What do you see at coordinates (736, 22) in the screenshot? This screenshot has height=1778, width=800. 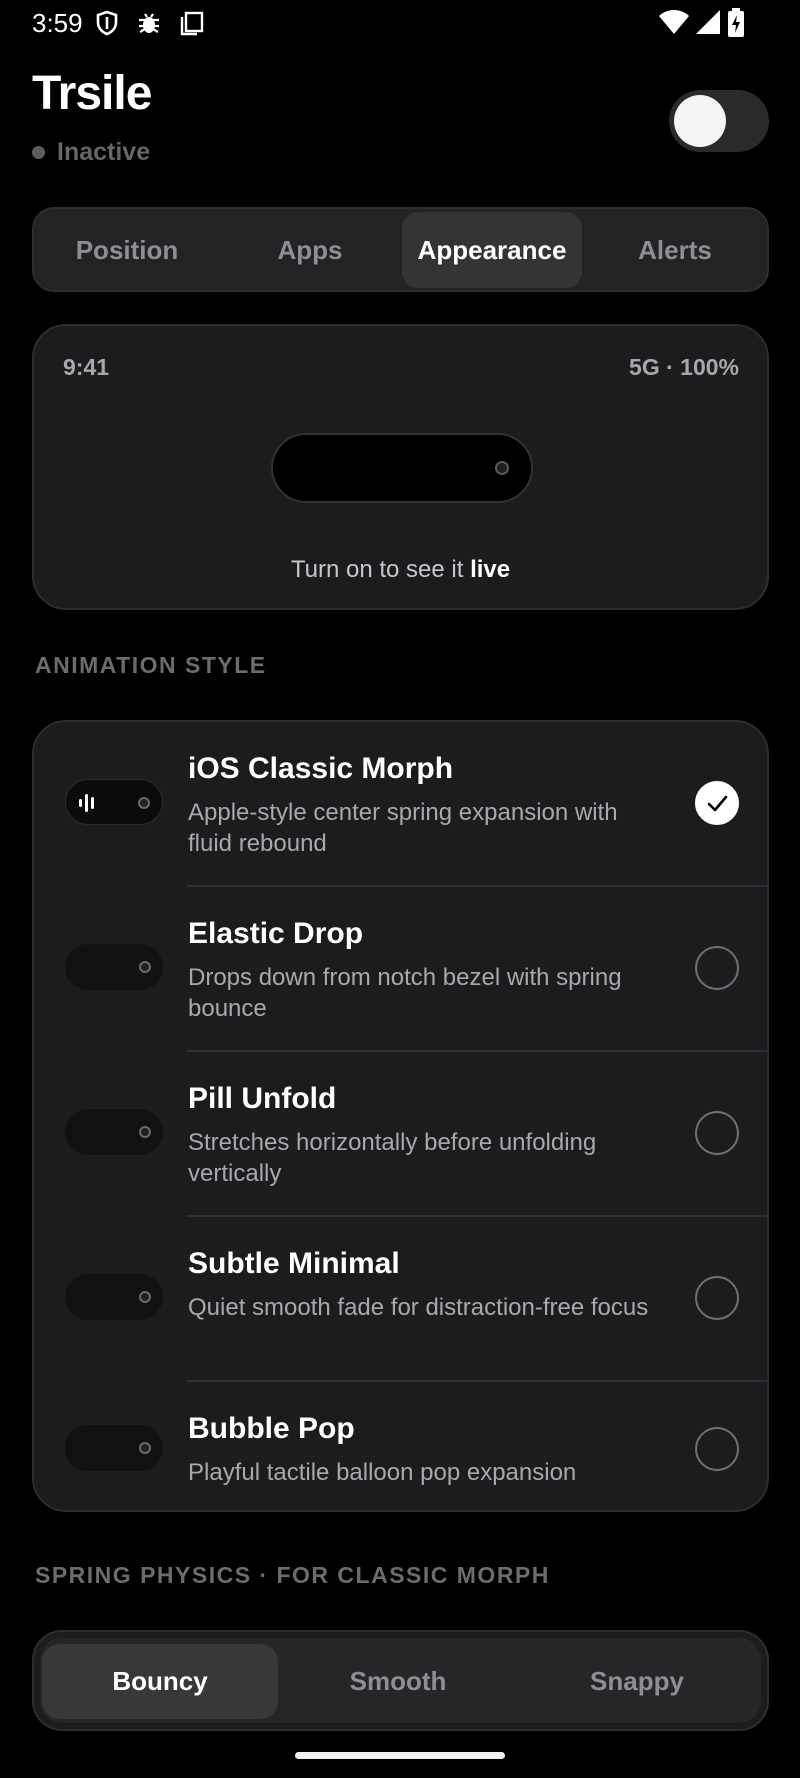 I see `battery-charging-icon` at bounding box center [736, 22].